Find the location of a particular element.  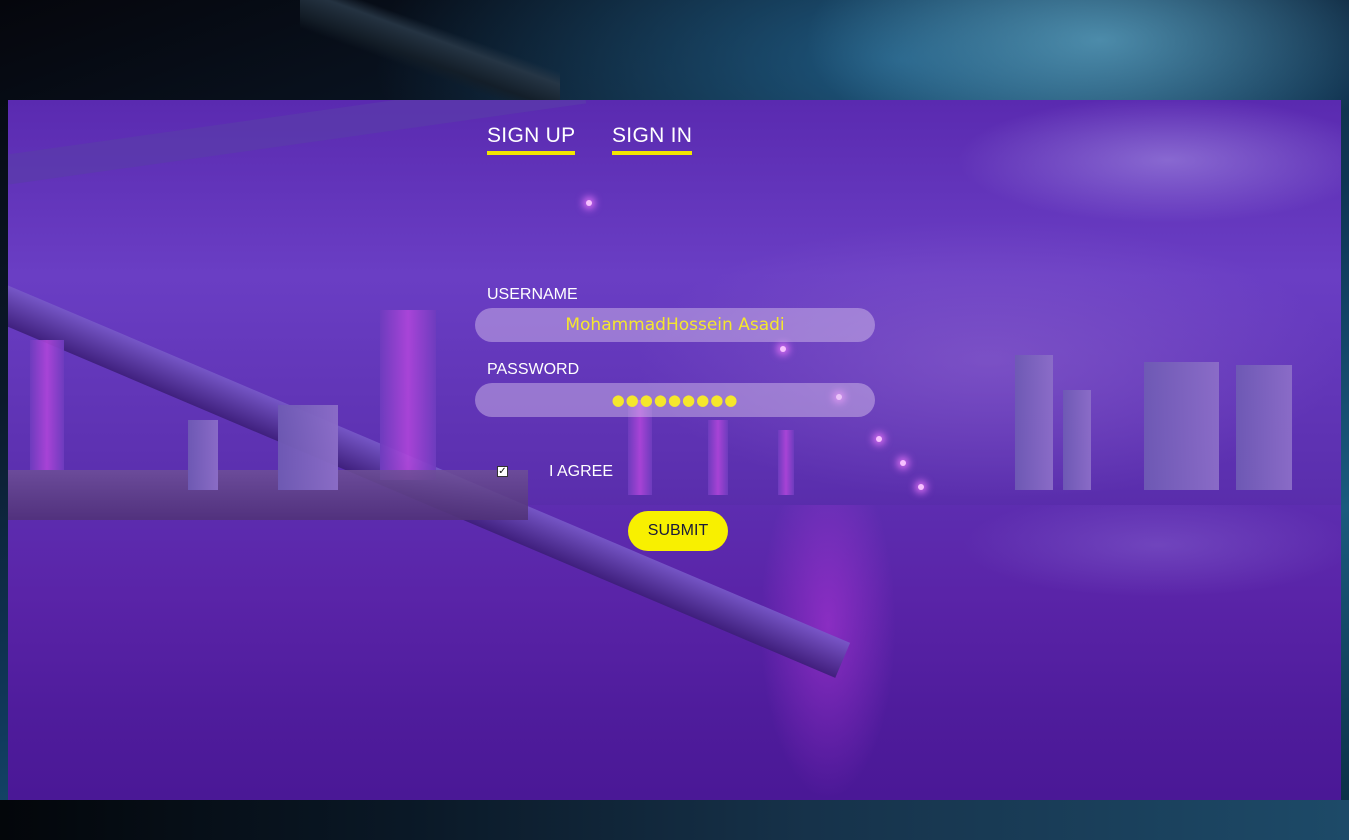

password-label: PASSWORD is located at coordinates (533, 369).